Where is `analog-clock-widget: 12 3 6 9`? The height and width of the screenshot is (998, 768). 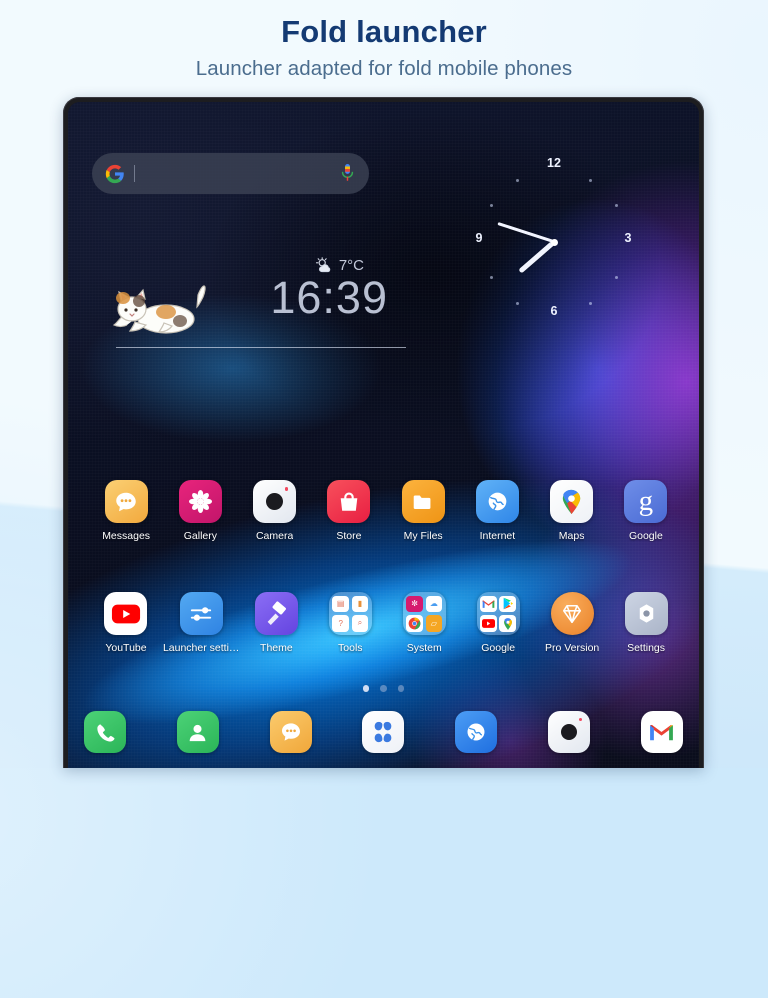 analog-clock-widget: 12 3 6 9 is located at coordinates (554, 242).